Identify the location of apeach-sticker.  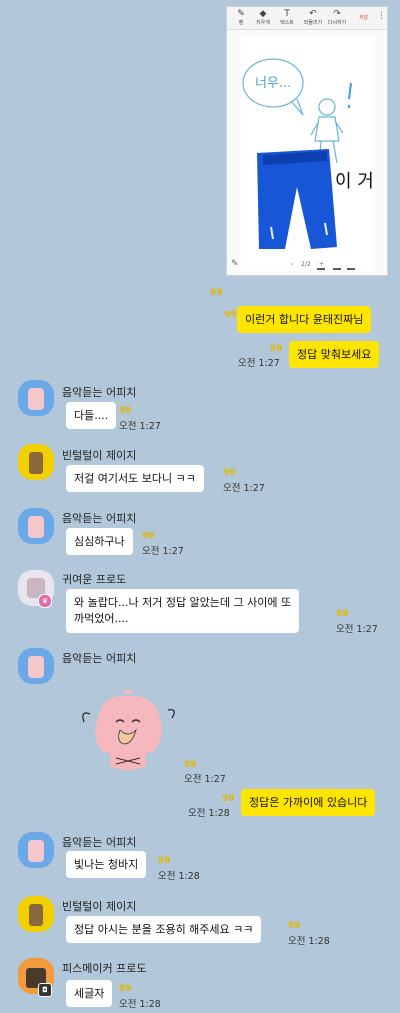
(128, 732).